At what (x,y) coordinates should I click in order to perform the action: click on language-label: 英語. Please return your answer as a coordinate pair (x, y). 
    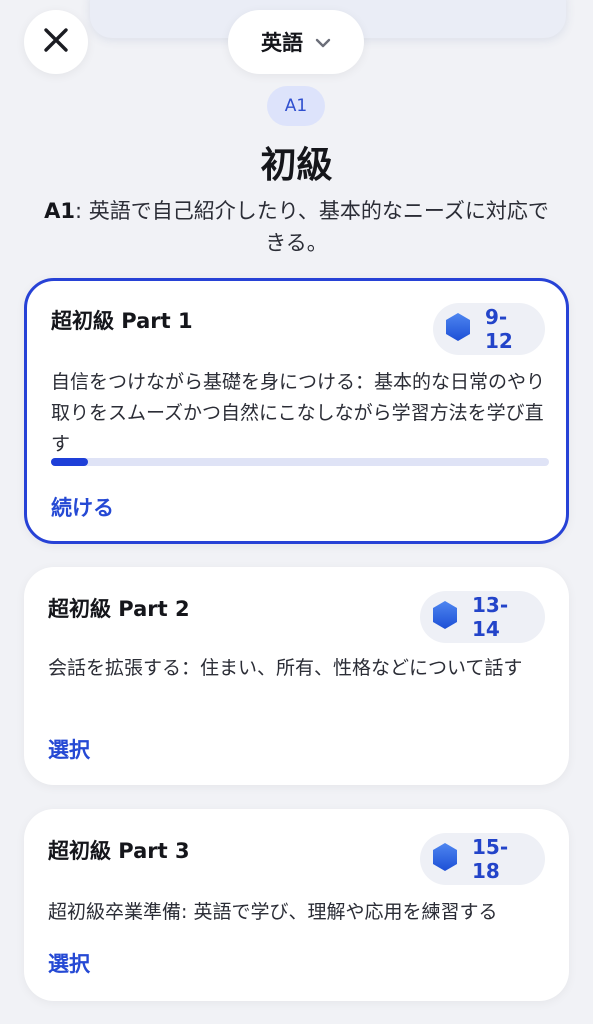
    Looking at the image, I should click on (282, 43).